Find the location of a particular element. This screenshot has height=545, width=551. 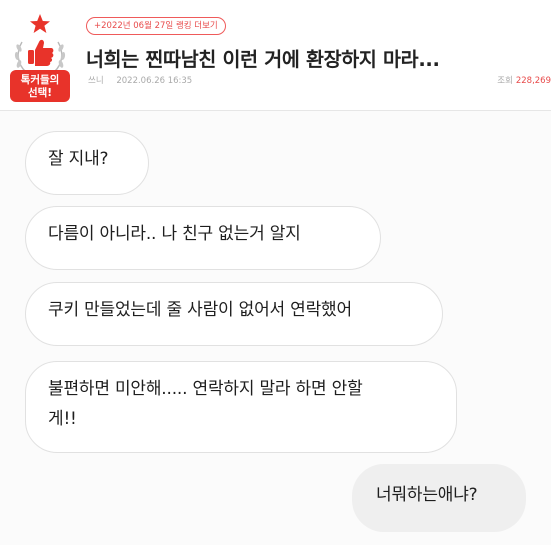

tokker-choice-badge: 톡커들의 선택! is located at coordinates (40, 58).